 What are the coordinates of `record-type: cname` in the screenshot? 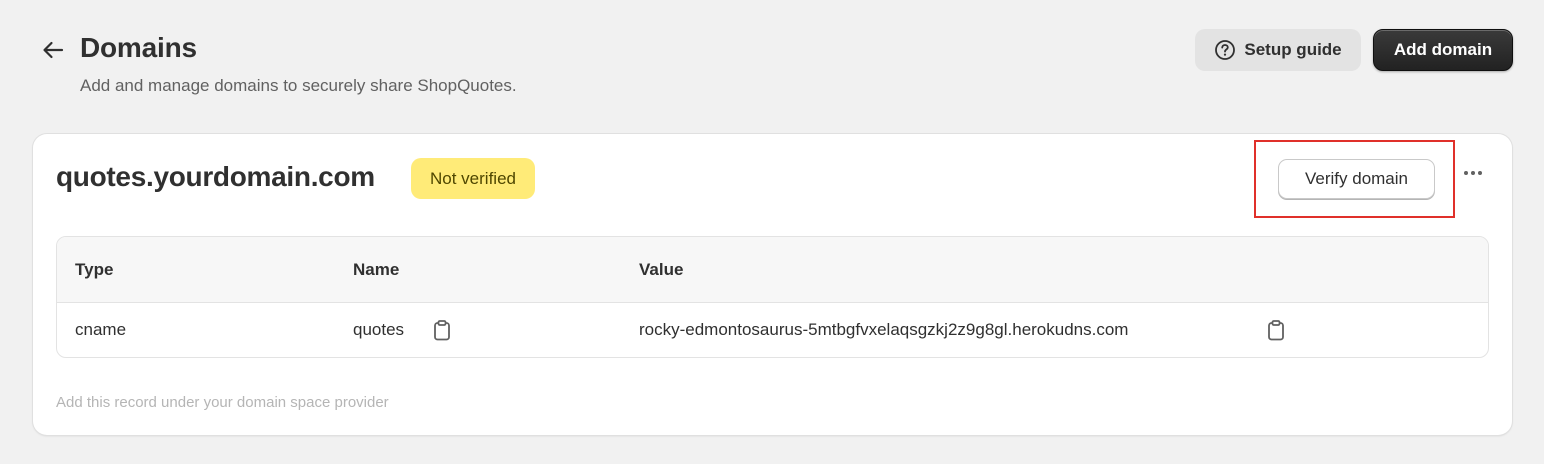 It's located at (101, 329).